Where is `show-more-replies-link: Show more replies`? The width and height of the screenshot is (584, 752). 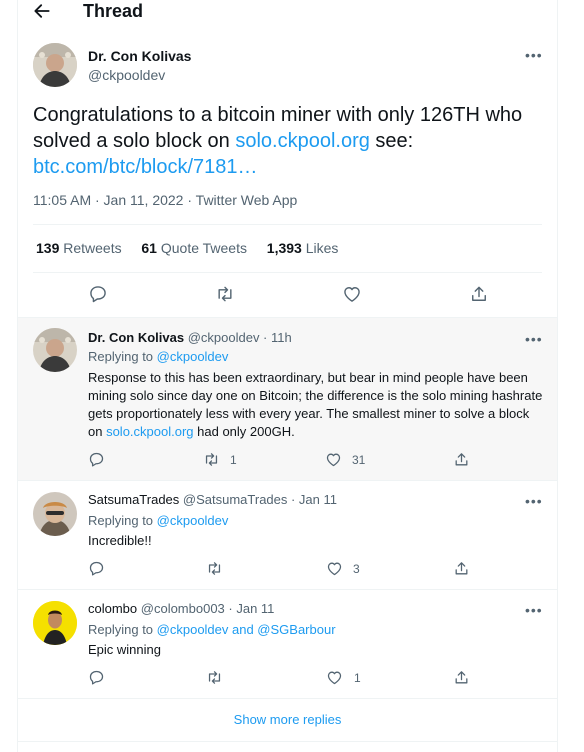
show-more-replies-link: Show more replies is located at coordinates (287, 719).